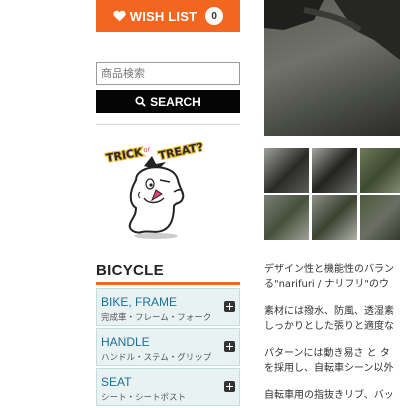  What do you see at coordinates (168, 387) in the screenshot?
I see `category-item-seat: SEAT シート・シートポスト` at bounding box center [168, 387].